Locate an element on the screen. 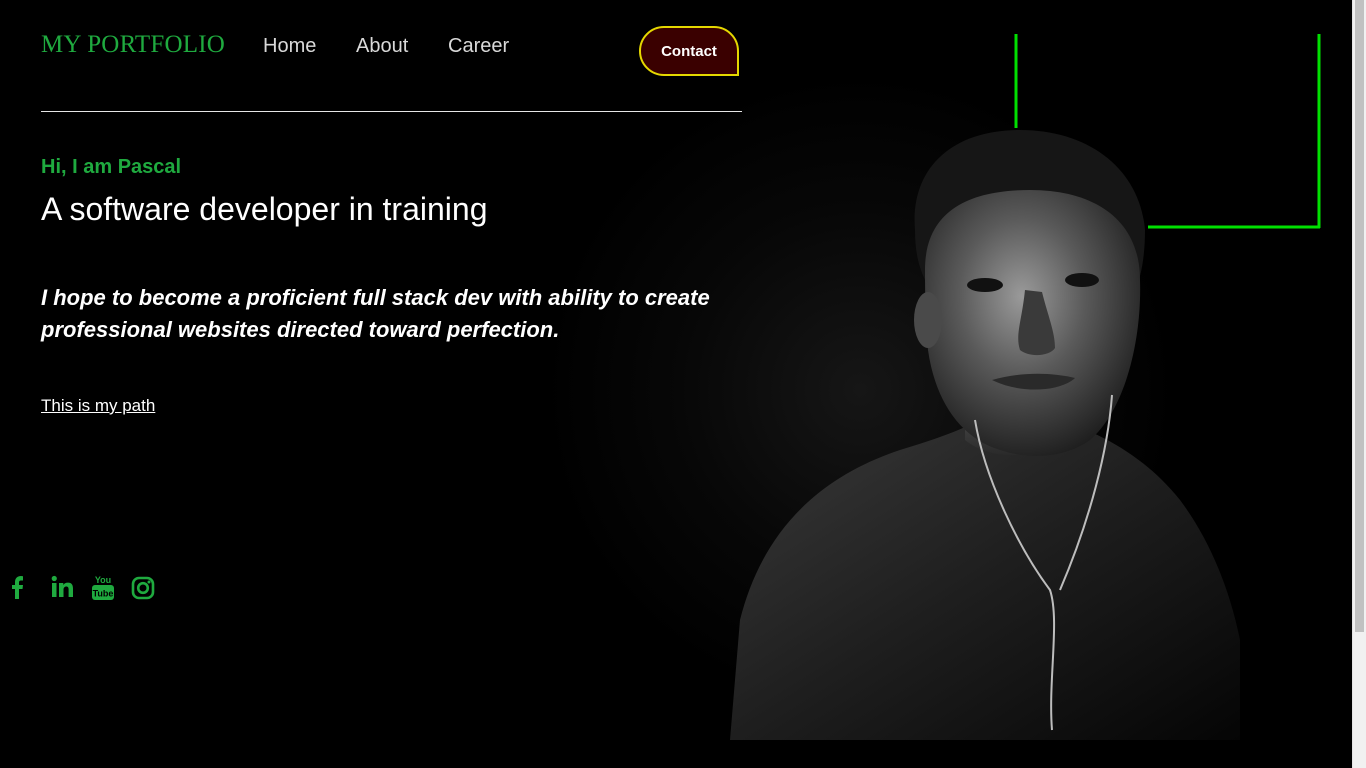 The image size is (1366, 768). svg-text: Tube is located at coordinates (103, 594).